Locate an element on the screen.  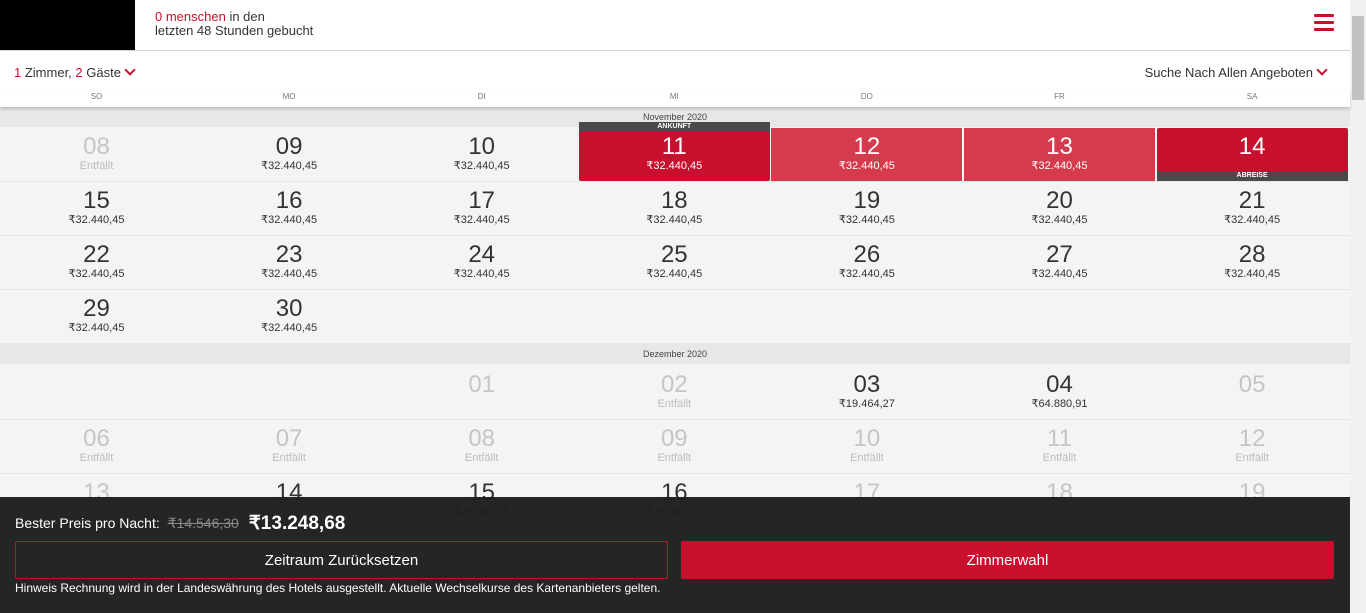
calendar-day: 10 Entfällt is located at coordinates (866, 446).